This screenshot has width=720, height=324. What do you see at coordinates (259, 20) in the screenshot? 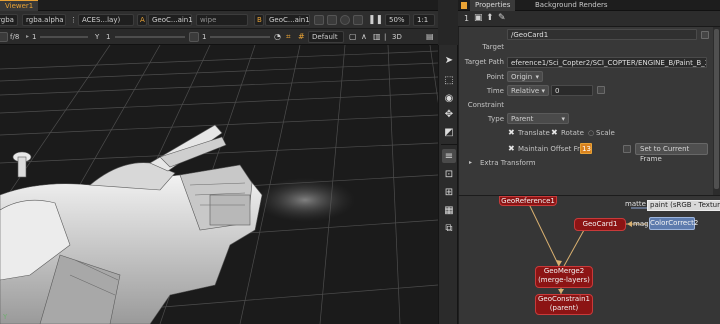
I see `input-b-letter: B` at bounding box center [259, 20].